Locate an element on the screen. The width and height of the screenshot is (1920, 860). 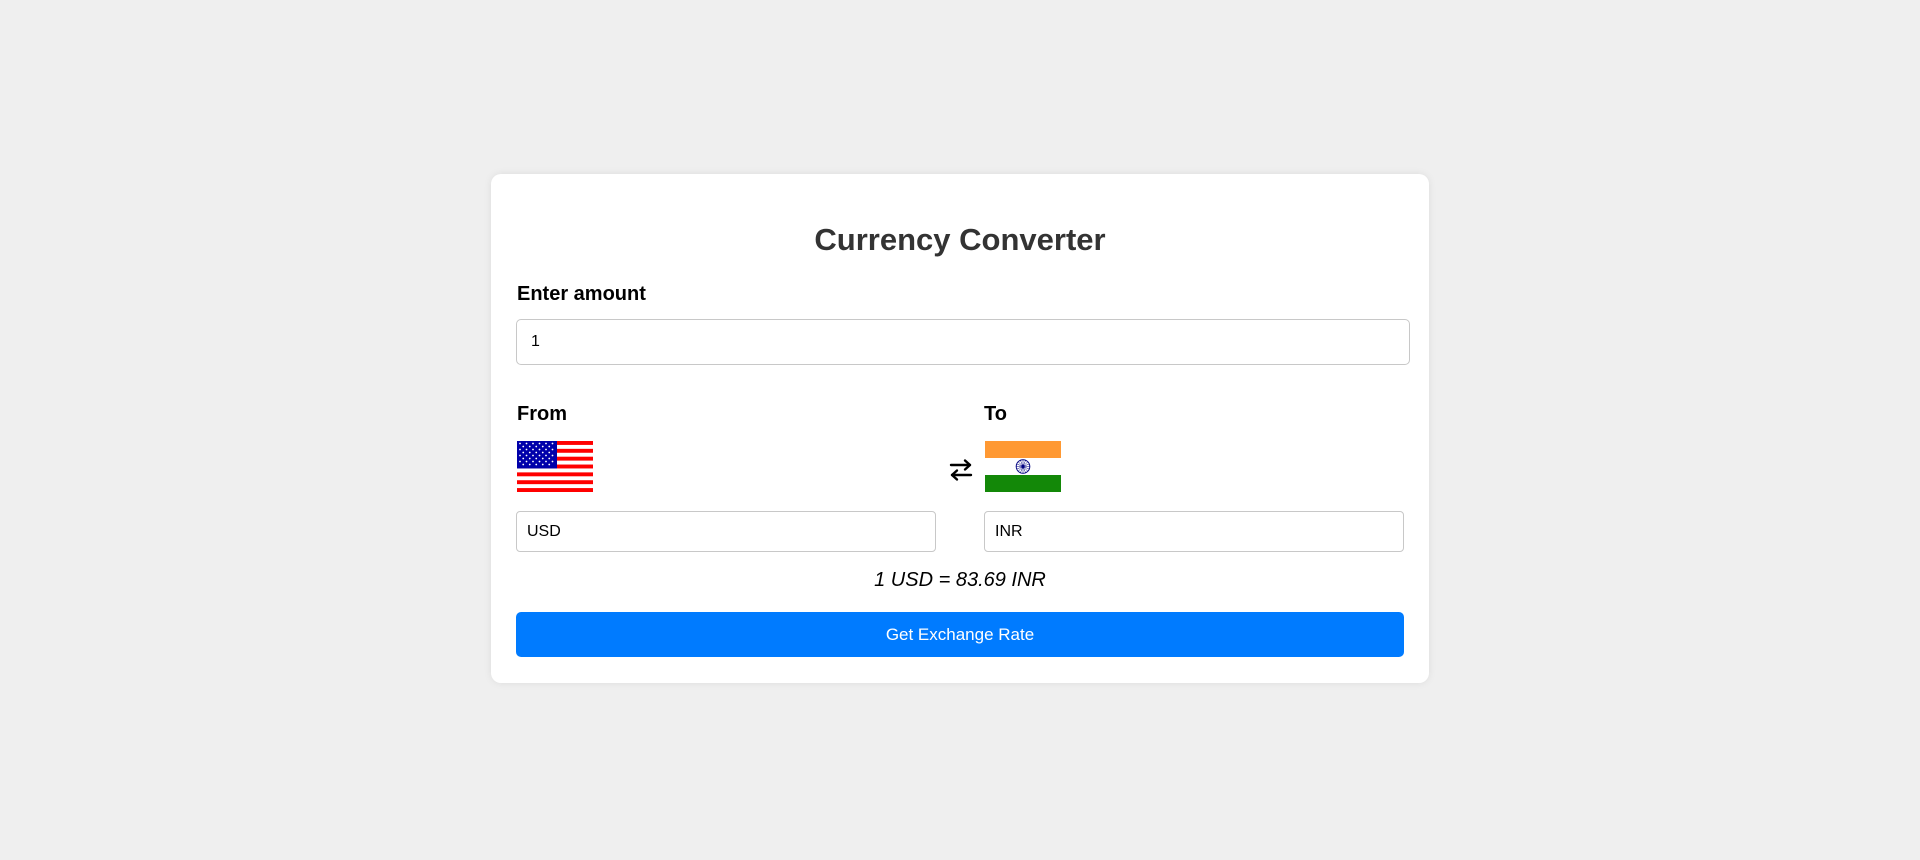
us-flag-icon is located at coordinates (555, 466).